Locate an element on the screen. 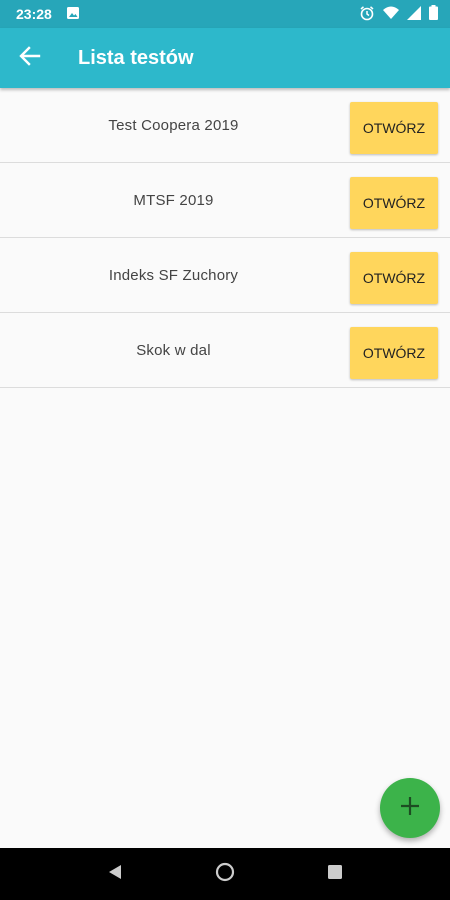  test-name: Test Coopera 2019 is located at coordinates (173, 125).